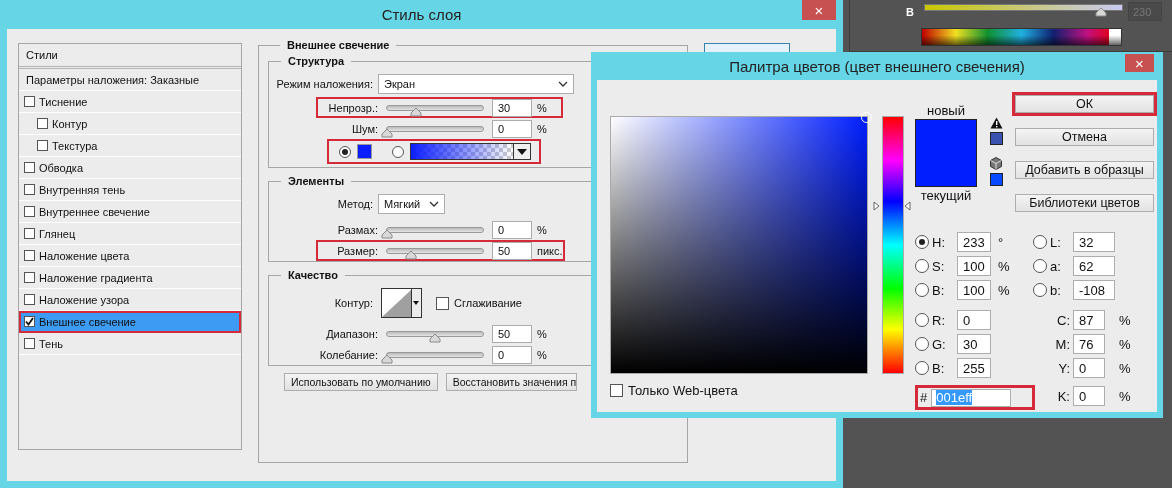 Image resolution: width=1172 pixels, height=488 pixels. Describe the element at coordinates (892, 206) in the screenshot. I see `slider-arrows-icon` at that location.